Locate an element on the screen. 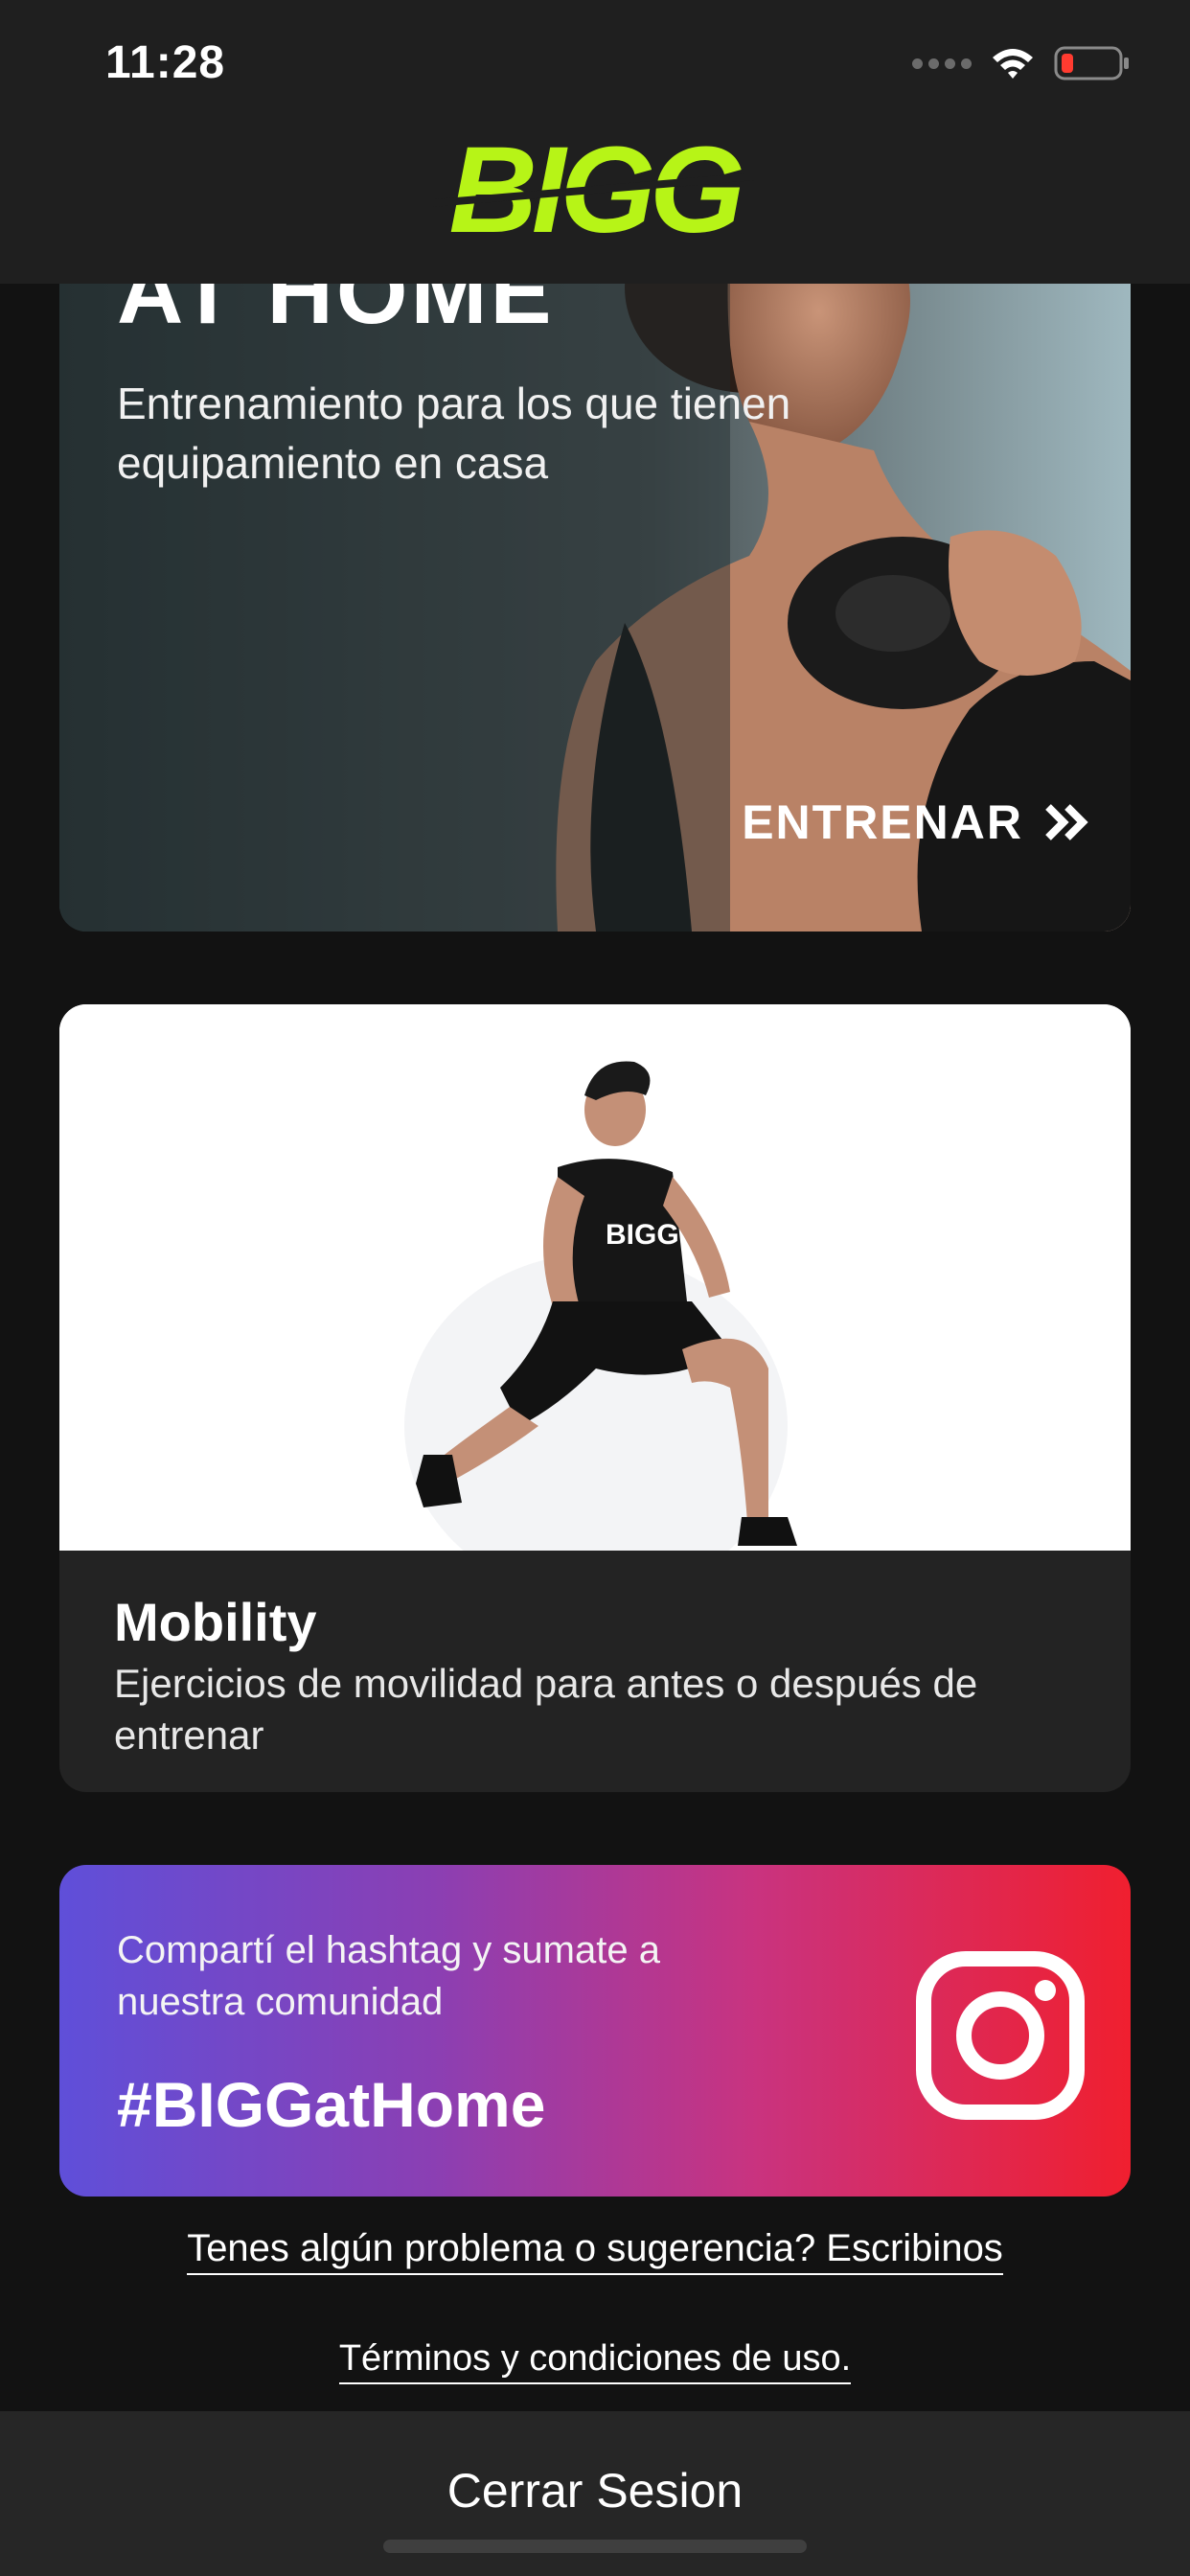  double-chevron-right-icon is located at coordinates (1067, 822).